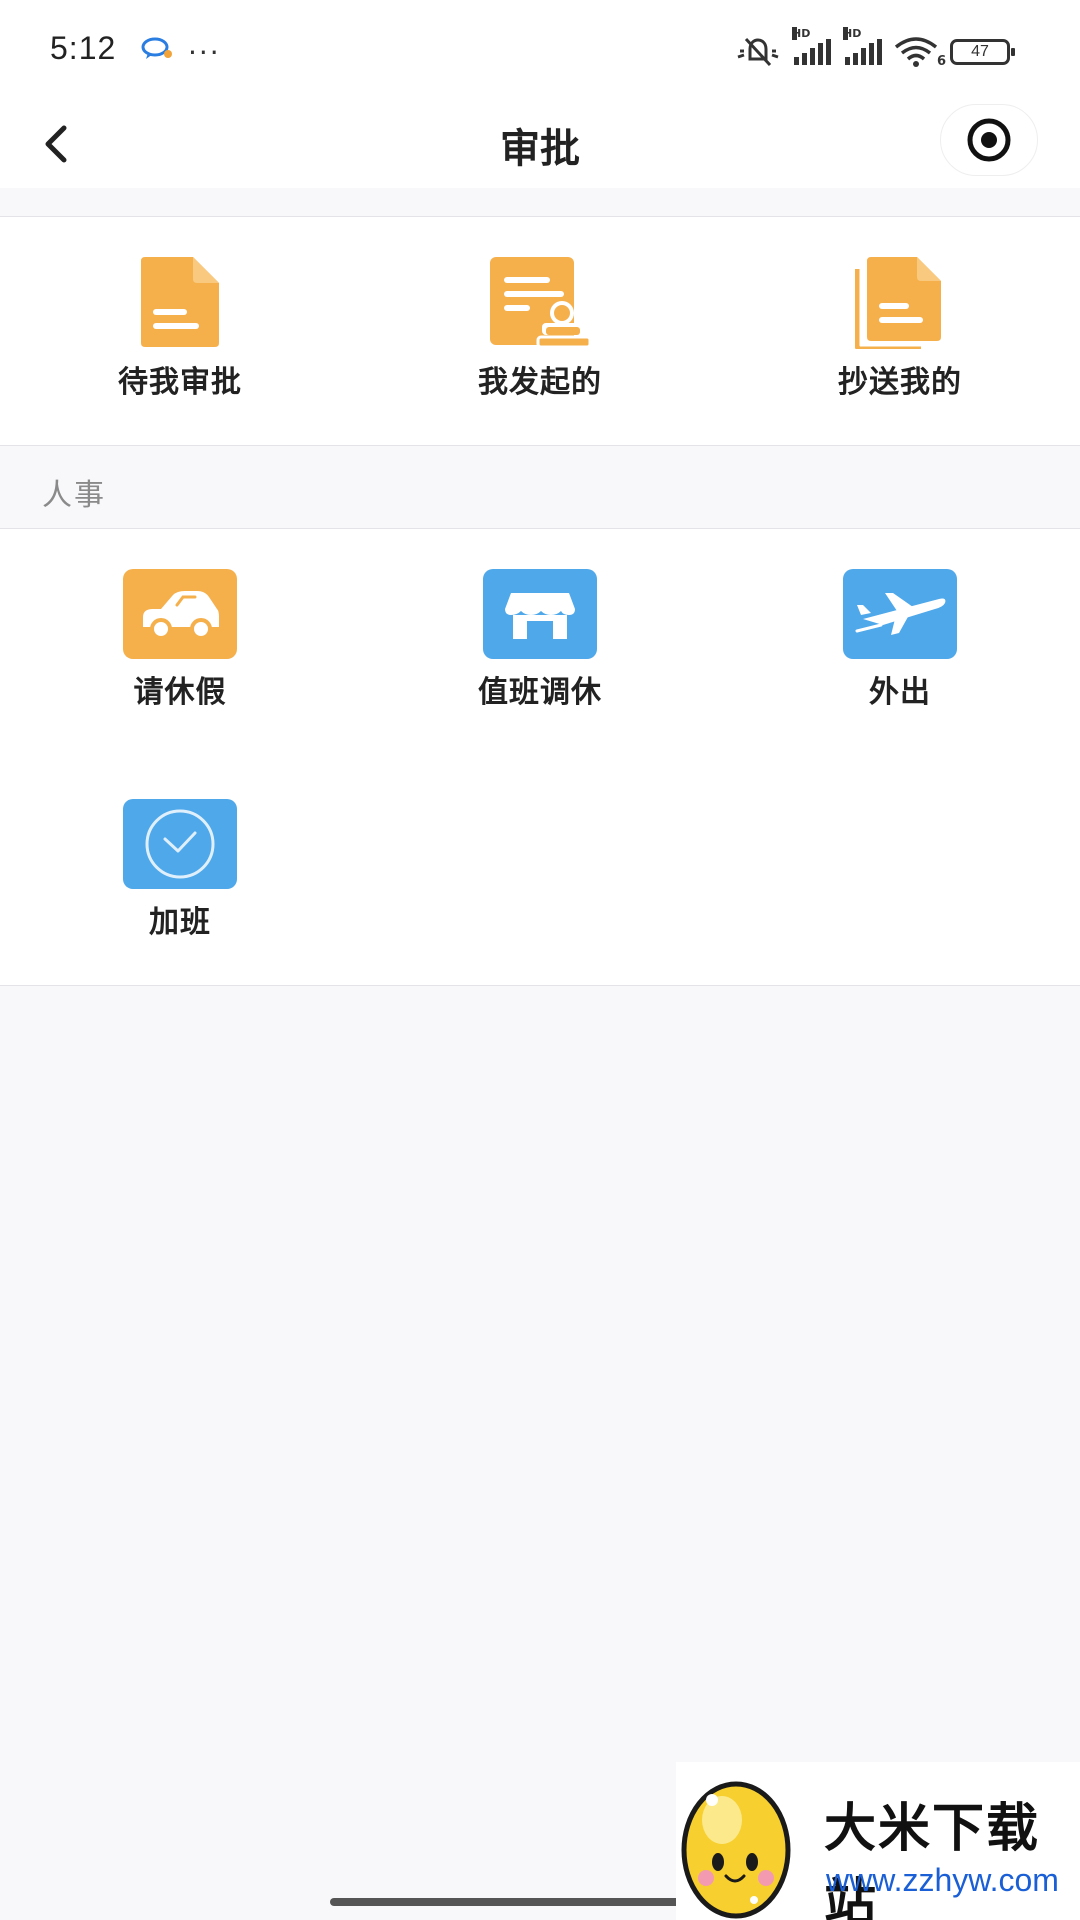 This screenshot has width=1080, height=1920. I want to click on documents-copy-icon, so click(899, 304).